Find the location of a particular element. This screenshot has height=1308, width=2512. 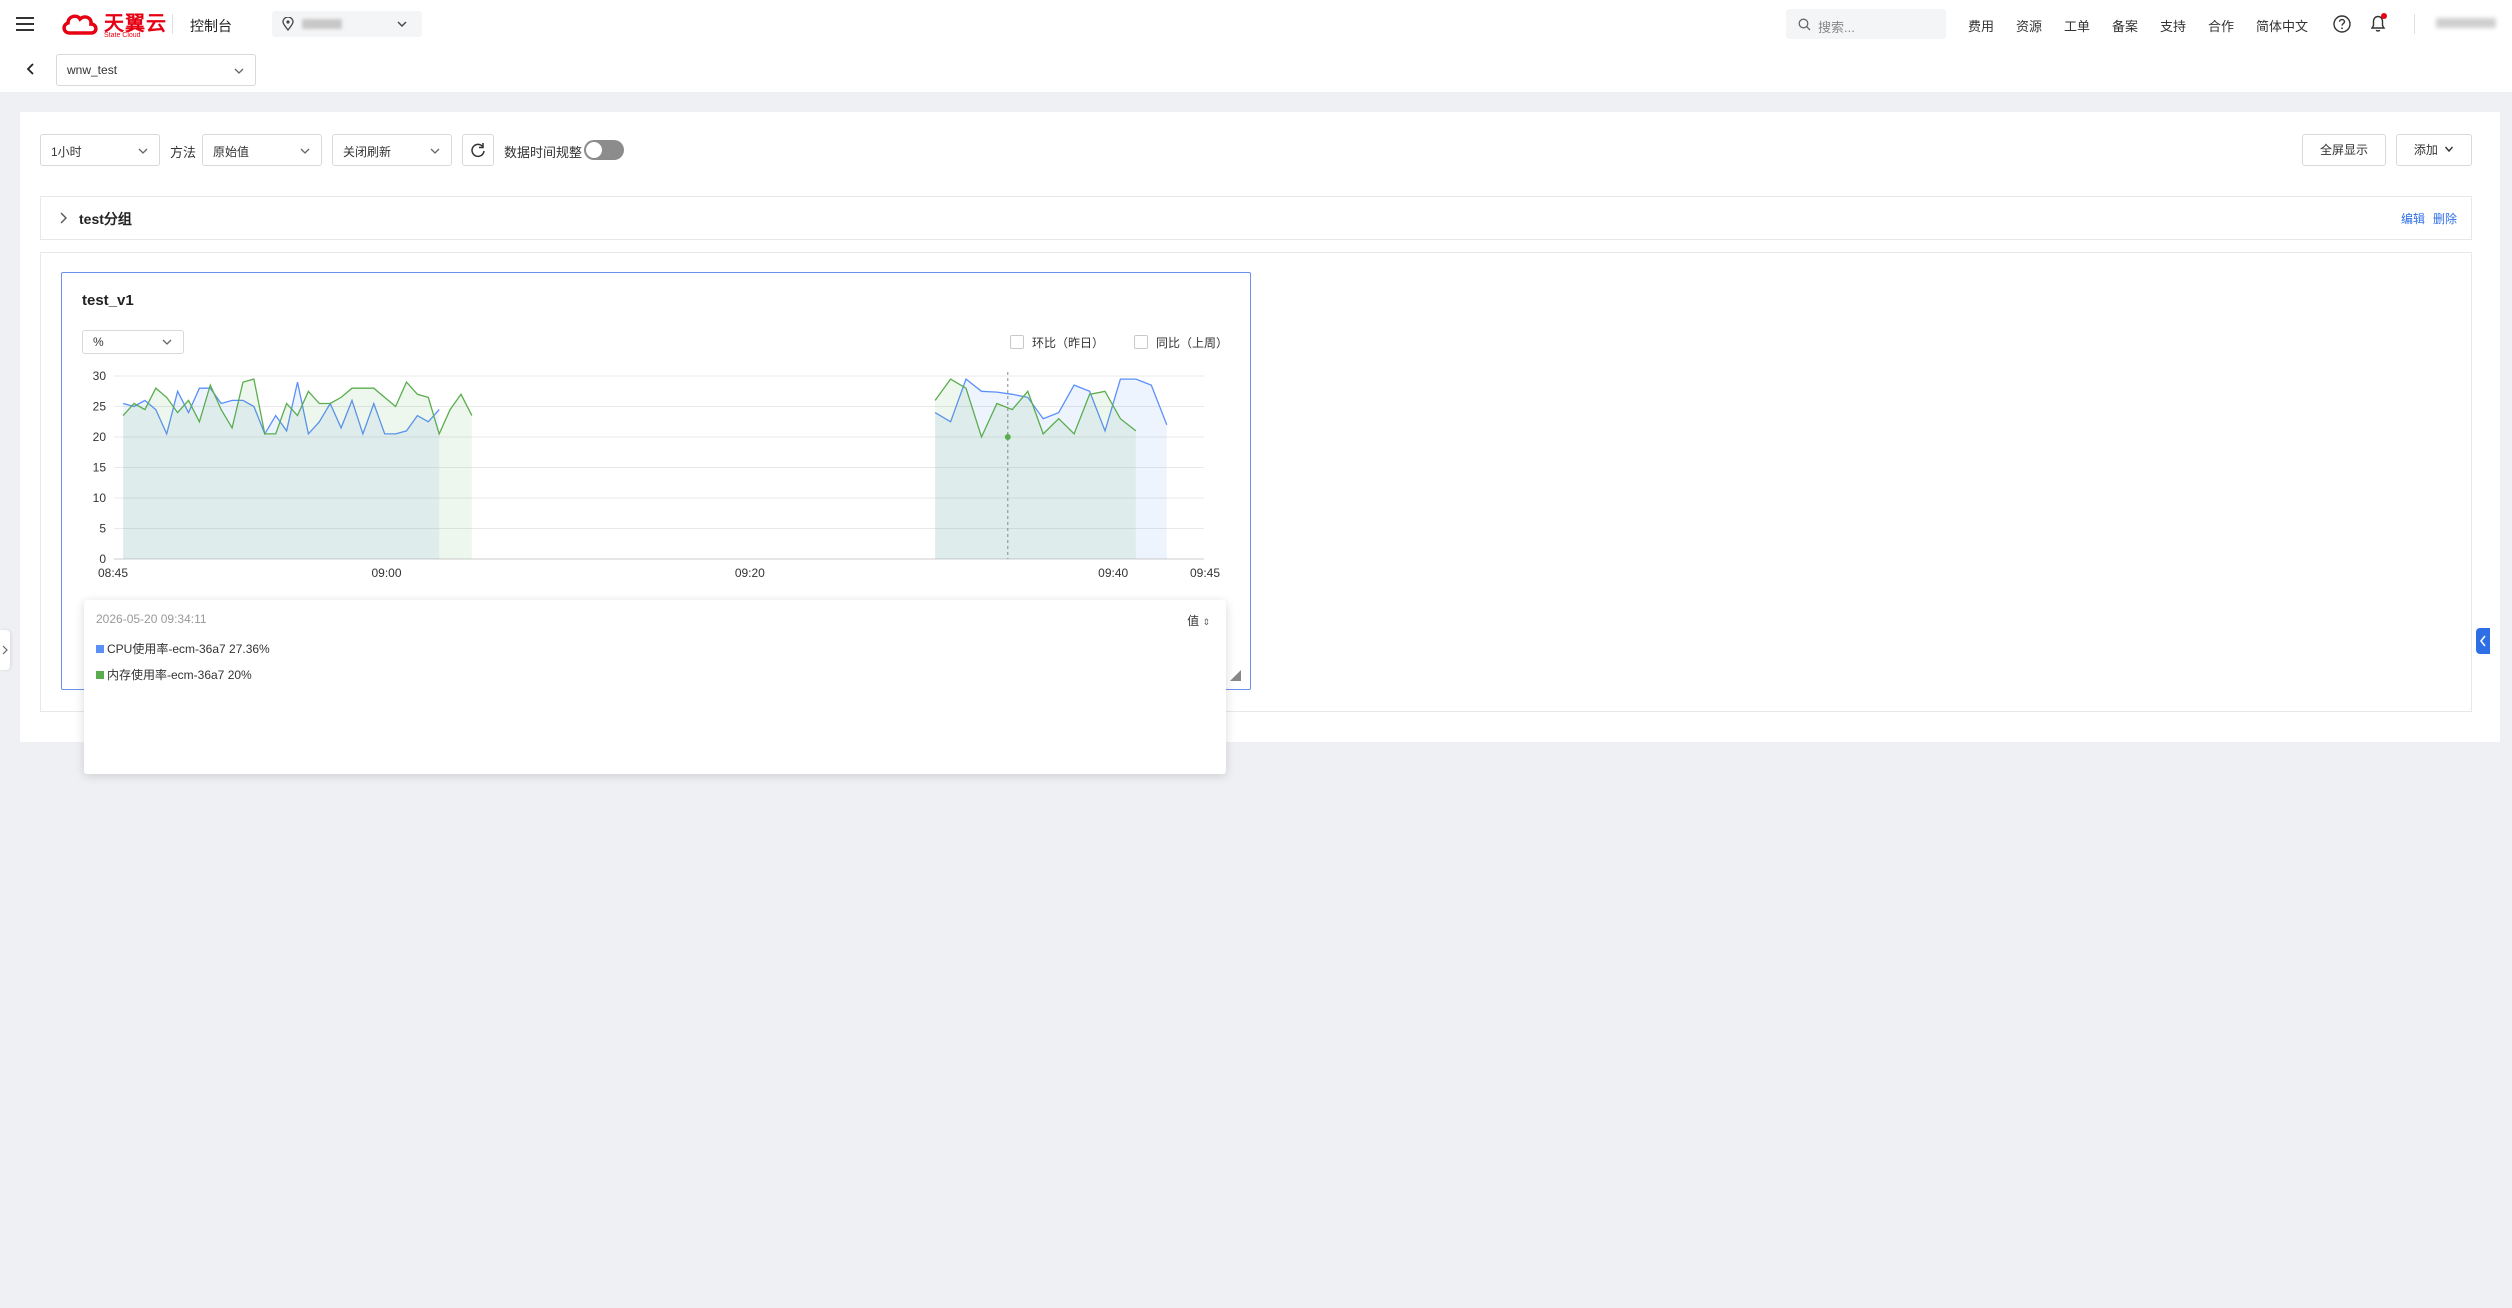

x-tick-label: 08:45 is located at coordinates (113, 573).